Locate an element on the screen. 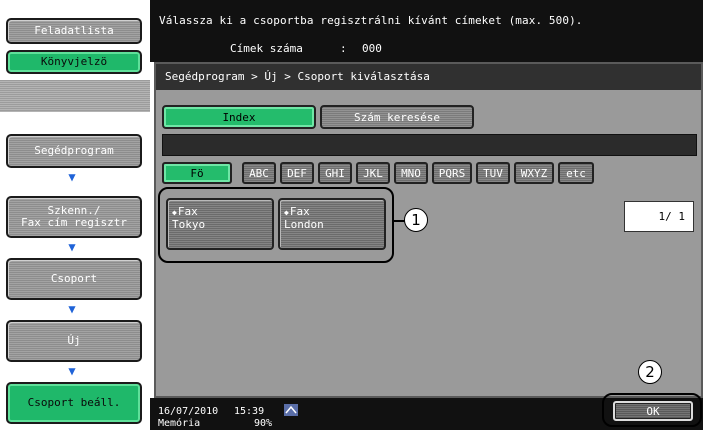 Image resolution: width=703 pixels, height=430 pixels. index-key-jkl: JKL is located at coordinates (373, 173).